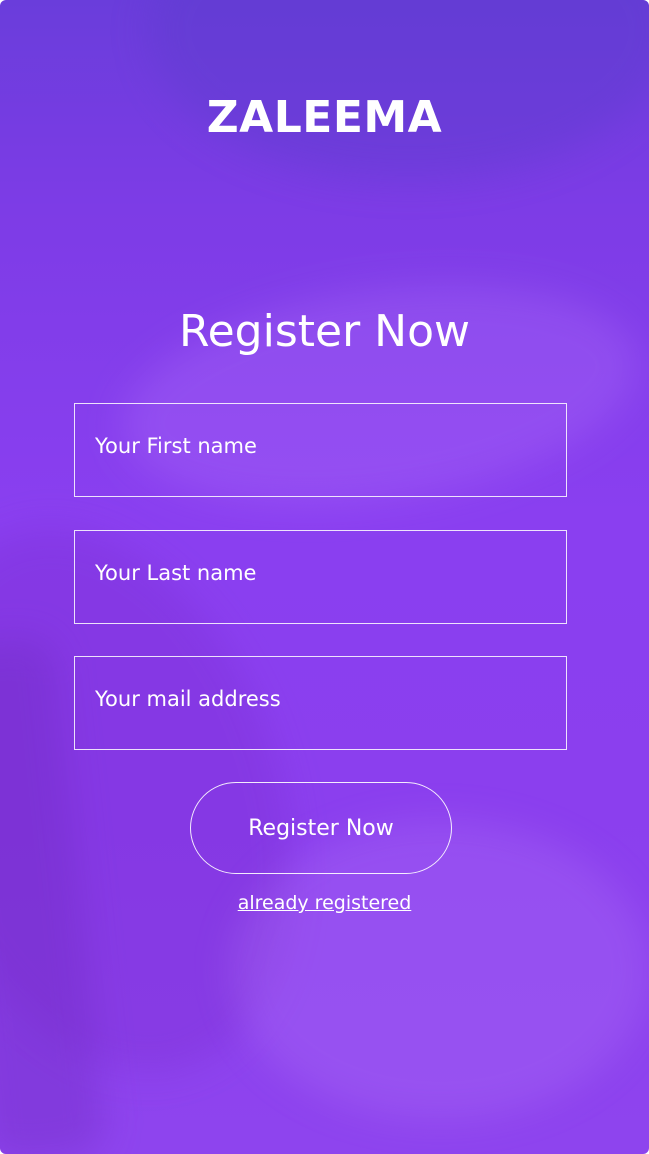  I want to click on background-photo-overlay, so click(399, 90).